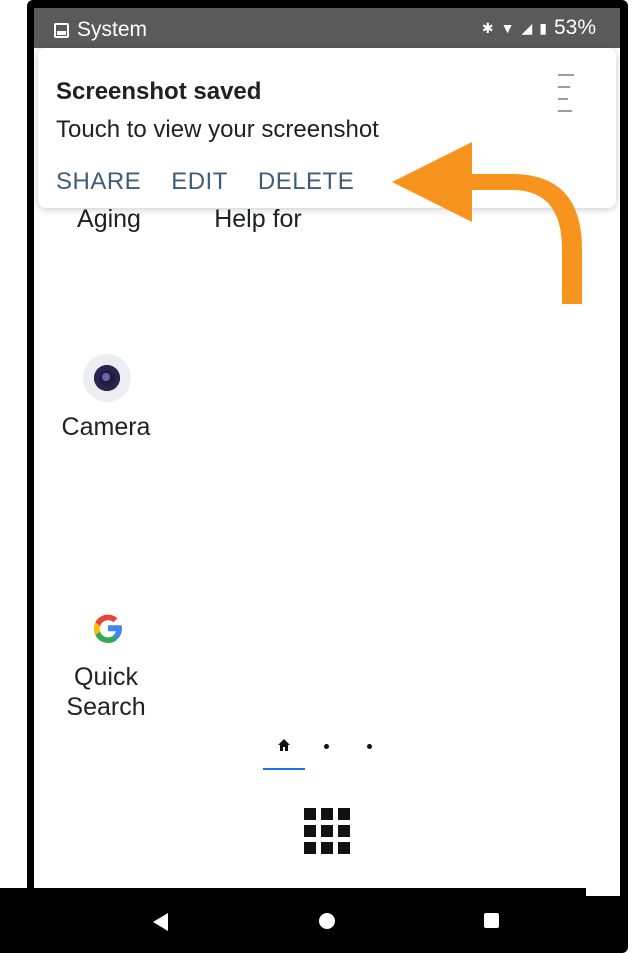 This screenshot has width=636, height=953. What do you see at coordinates (507, 28) in the screenshot?
I see `wifi-icon: ▼` at bounding box center [507, 28].